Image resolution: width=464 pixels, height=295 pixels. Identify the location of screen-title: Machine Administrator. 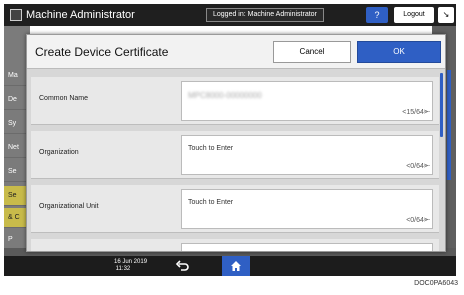
(80, 15).